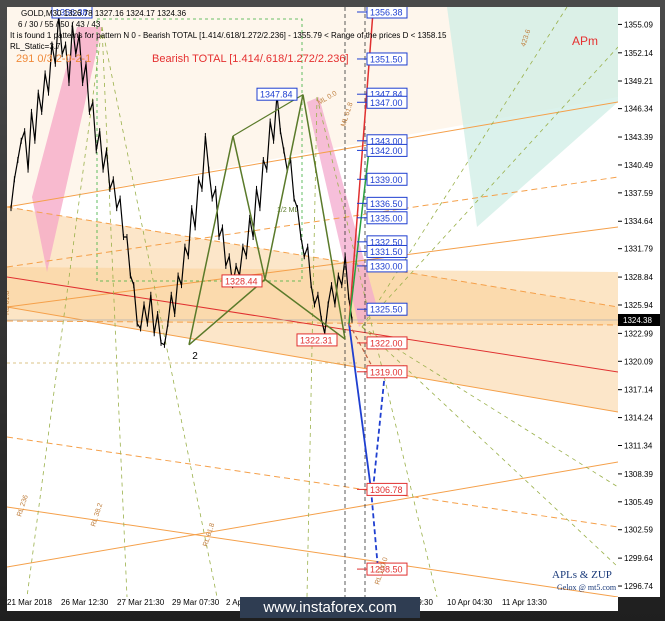  Describe the element at coordinates (524, 602) in the screenshot. I see `x-tick-label: 11 Apr 13:30` at that location.